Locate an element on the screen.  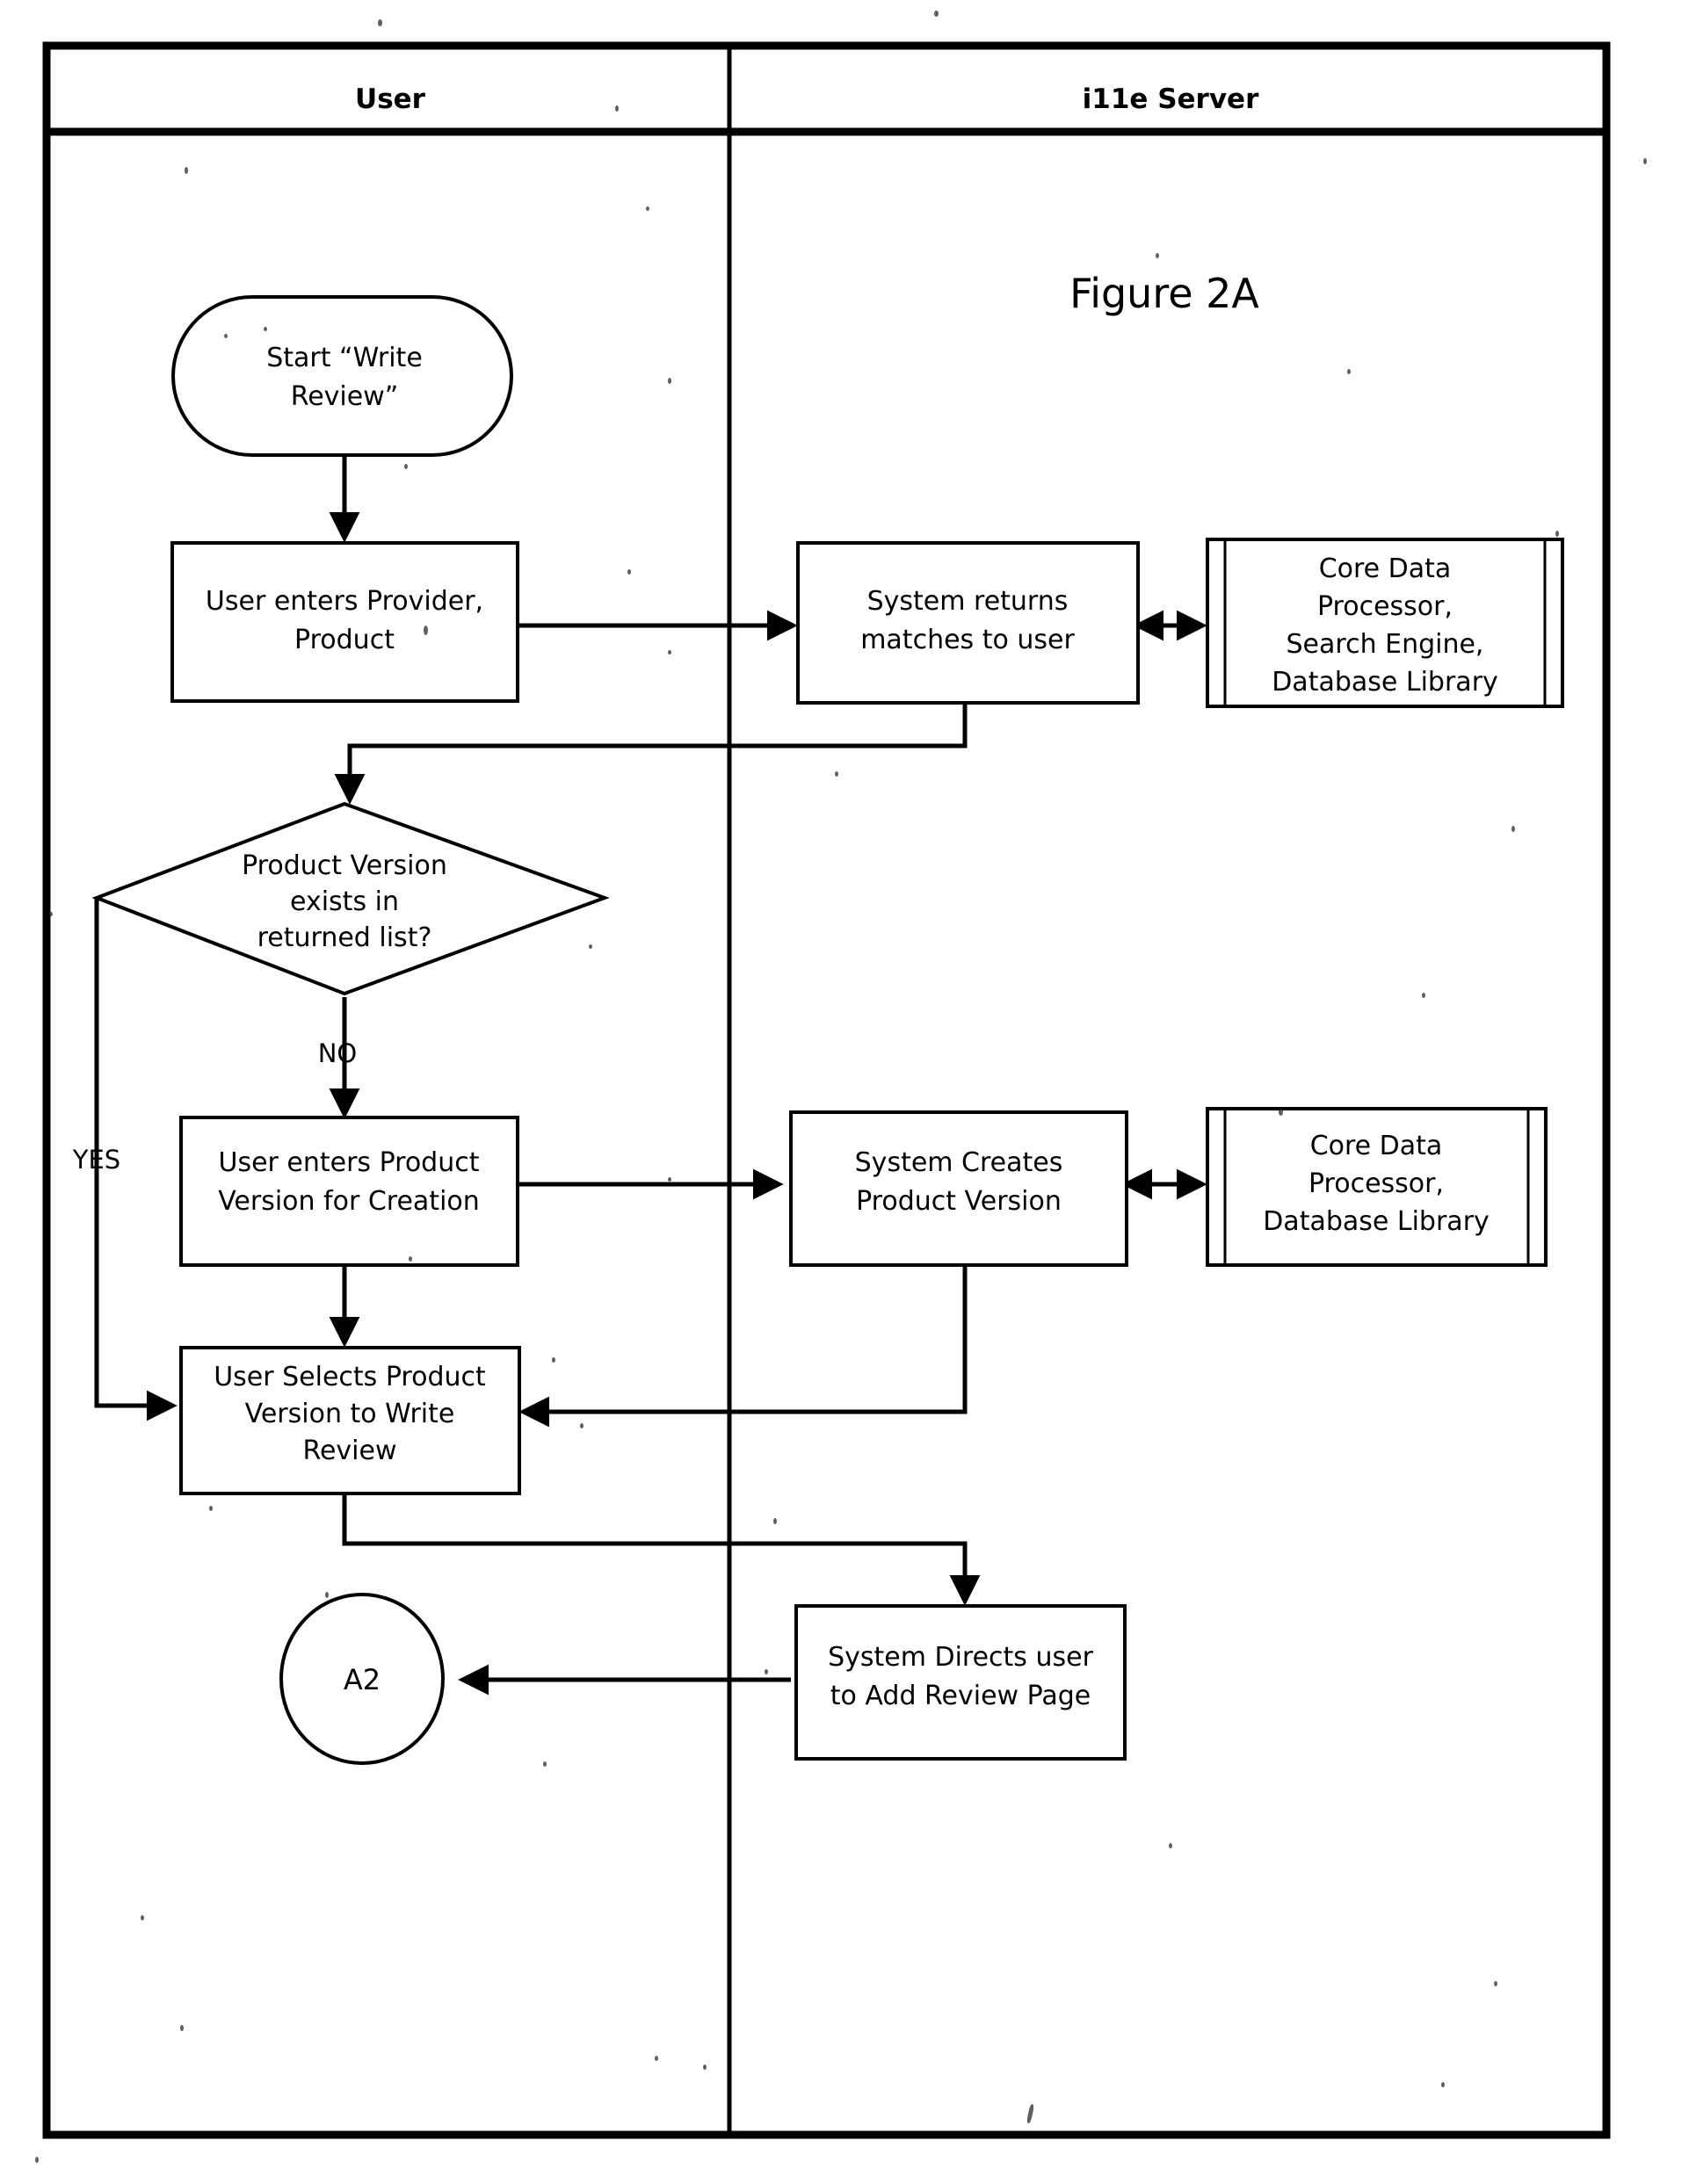
node-system-creates: System Creates Product Version is located at coordinates (959, 1188).